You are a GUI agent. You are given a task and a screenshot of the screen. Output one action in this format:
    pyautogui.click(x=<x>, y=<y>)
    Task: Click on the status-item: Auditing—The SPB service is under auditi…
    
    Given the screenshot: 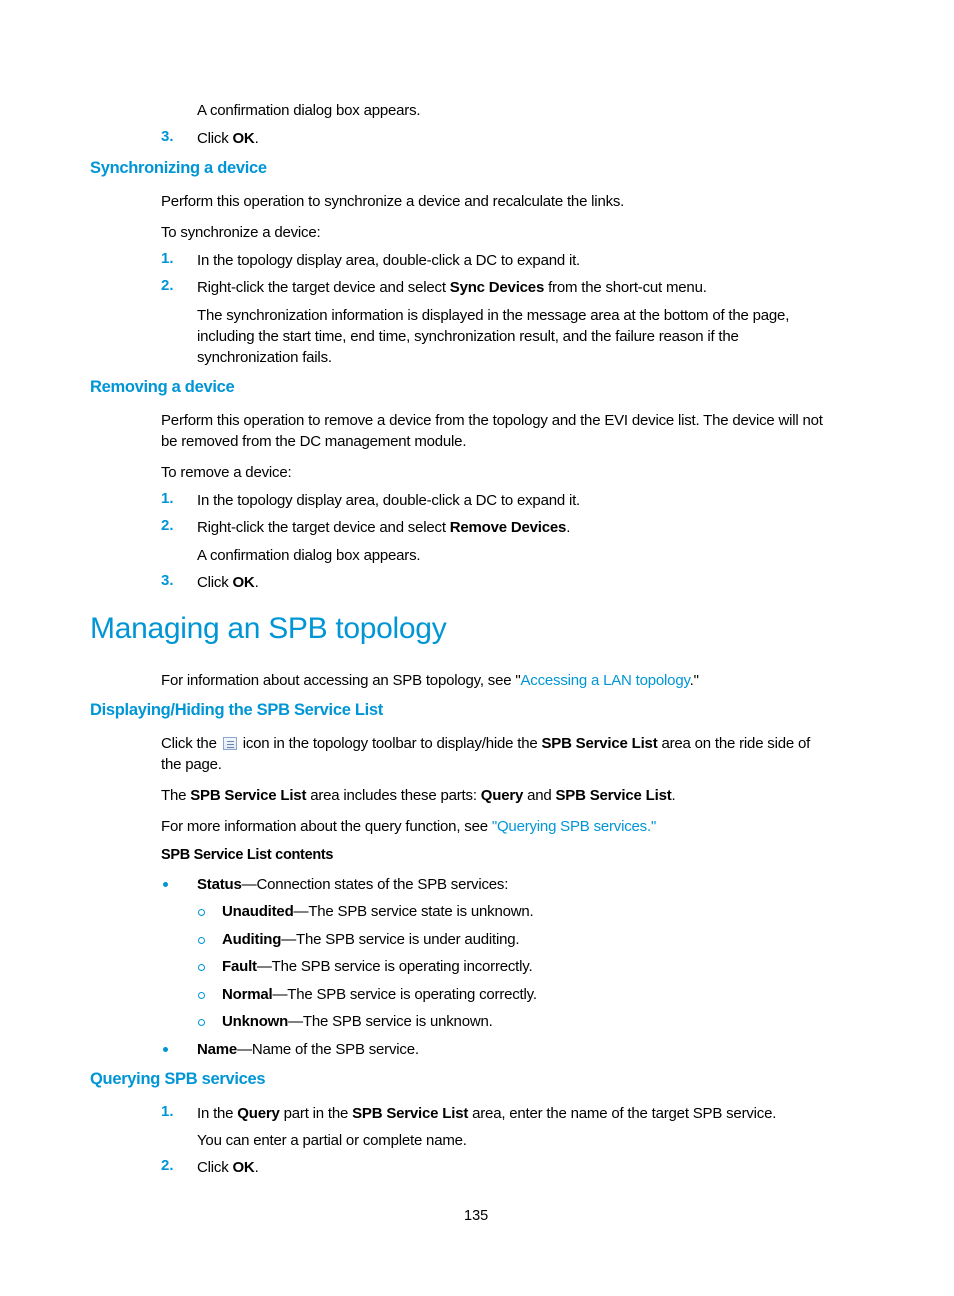 What is the action you would take?
    pyautogui.click(x=371, y=939)
    